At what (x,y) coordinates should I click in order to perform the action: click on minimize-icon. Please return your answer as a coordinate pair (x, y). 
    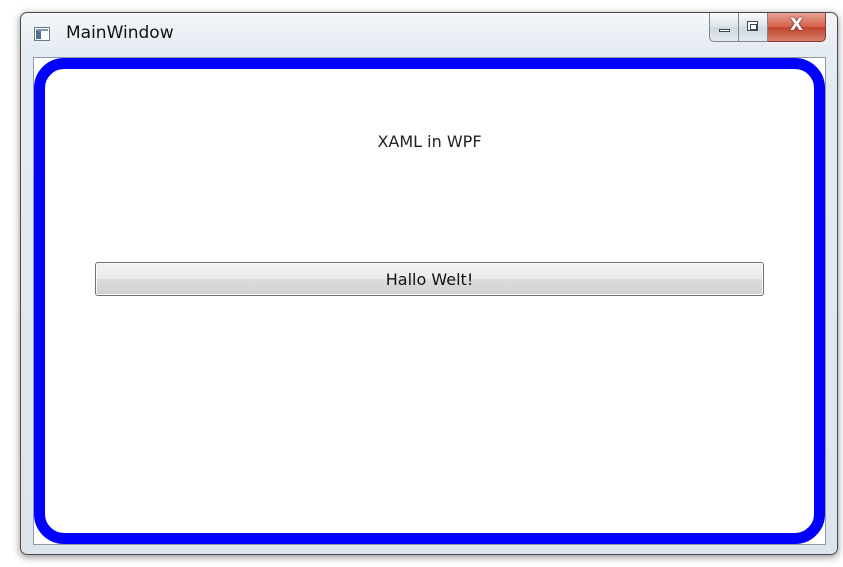
    Looking at the image, I should click on (724, 30).